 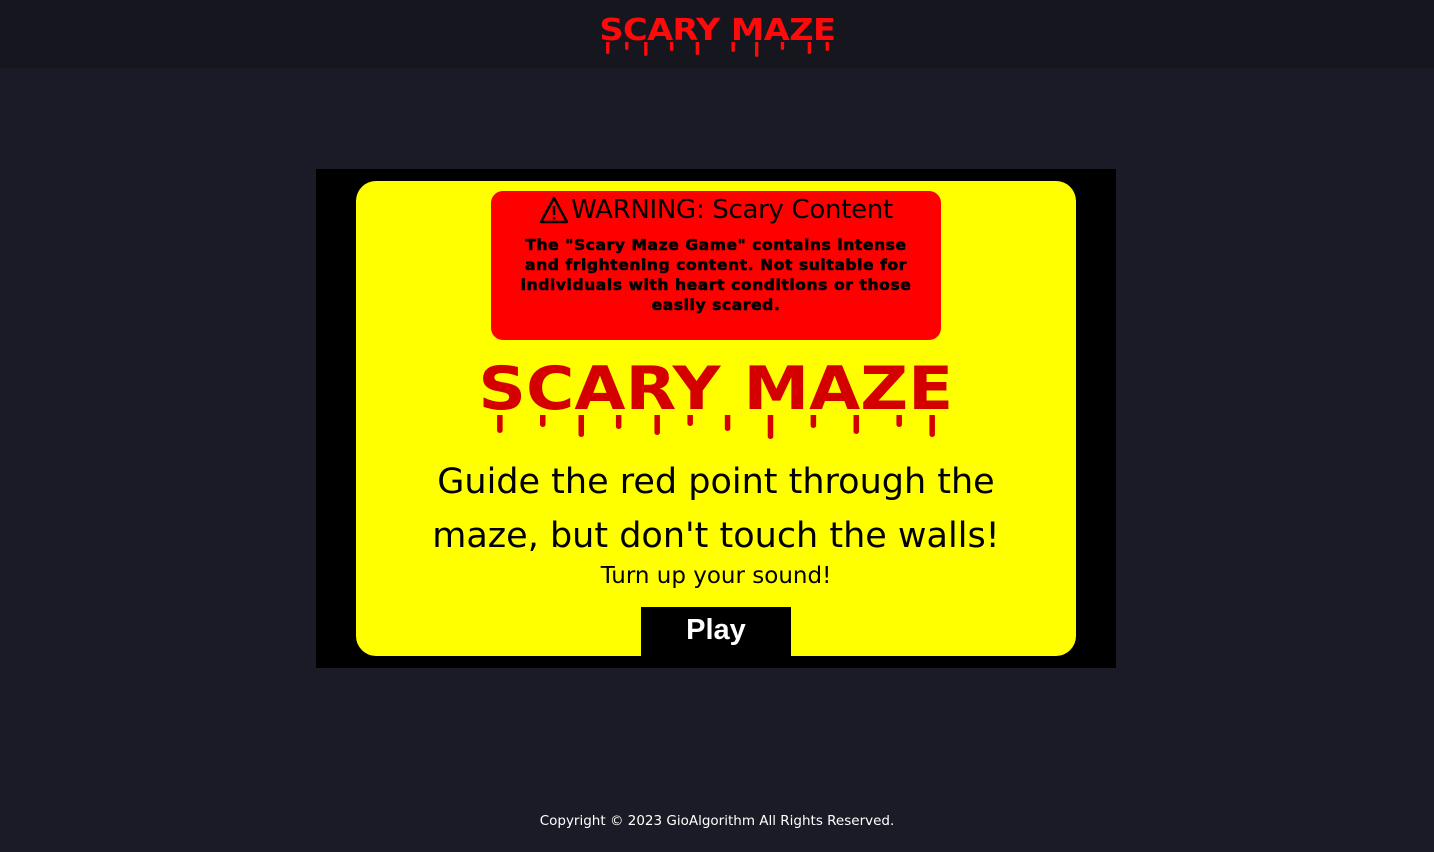 I want to click on logo-blood-drips, so click(x=717, y=59).